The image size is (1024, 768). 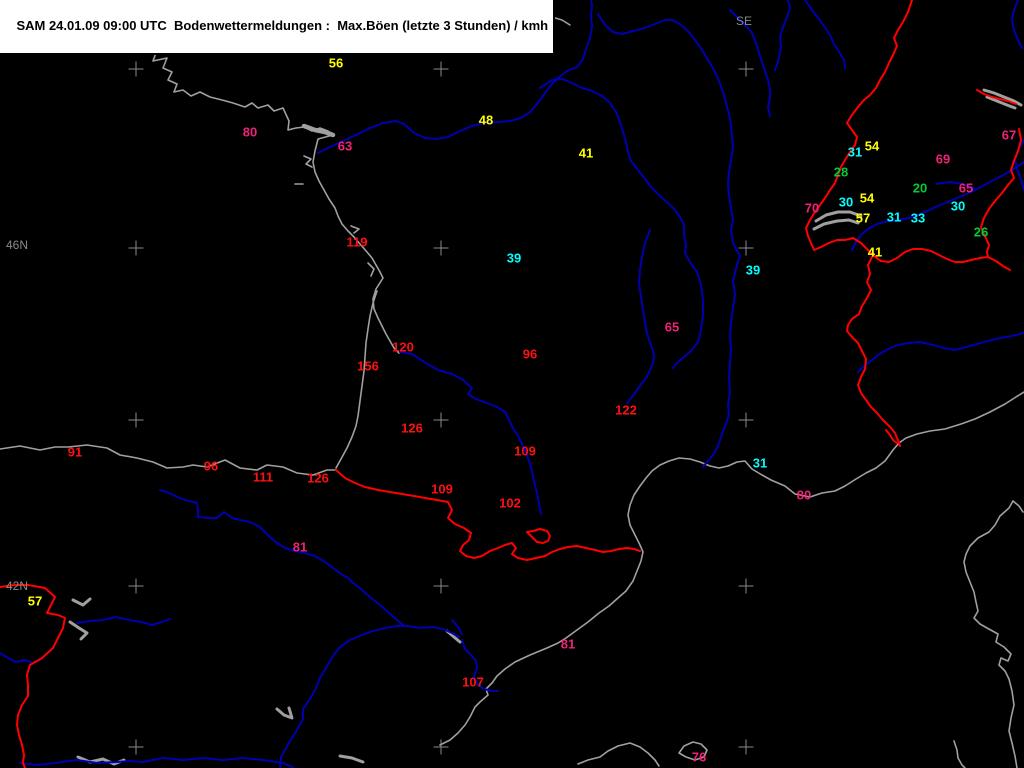 I want to click on station-gust-value: 33, so click(x=918, y=218).